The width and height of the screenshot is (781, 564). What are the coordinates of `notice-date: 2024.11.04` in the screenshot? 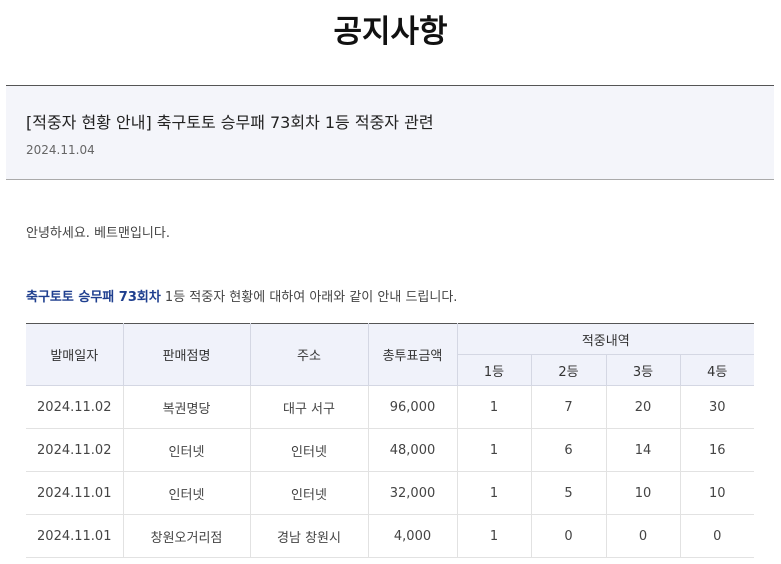 It's located at (60, 150).